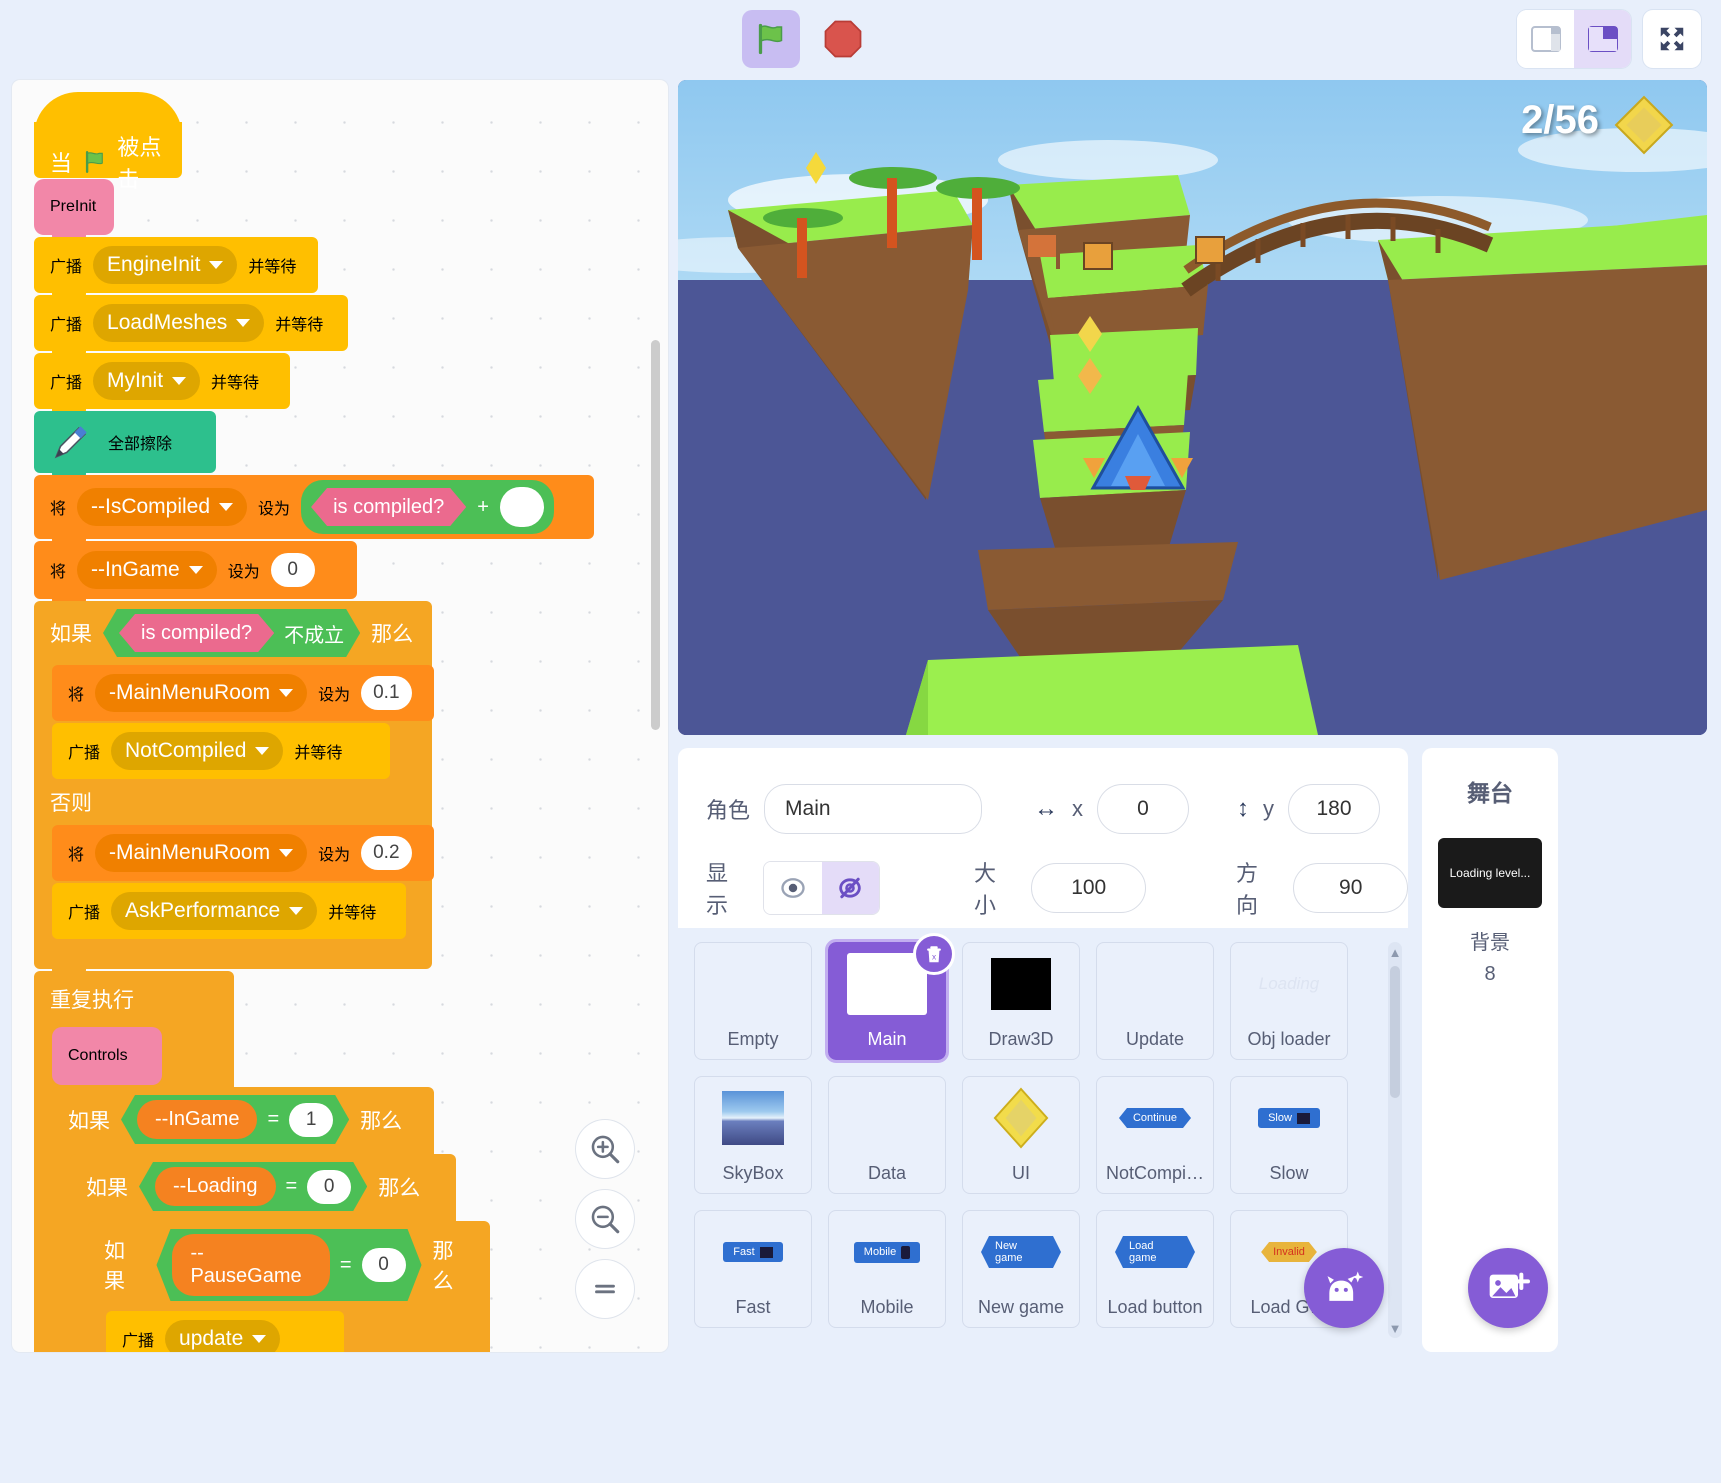  What do you see at coordinates (76, 695) in the screenshot?
I see `set-prefix-label: 将` at bounding box center [76, 695].